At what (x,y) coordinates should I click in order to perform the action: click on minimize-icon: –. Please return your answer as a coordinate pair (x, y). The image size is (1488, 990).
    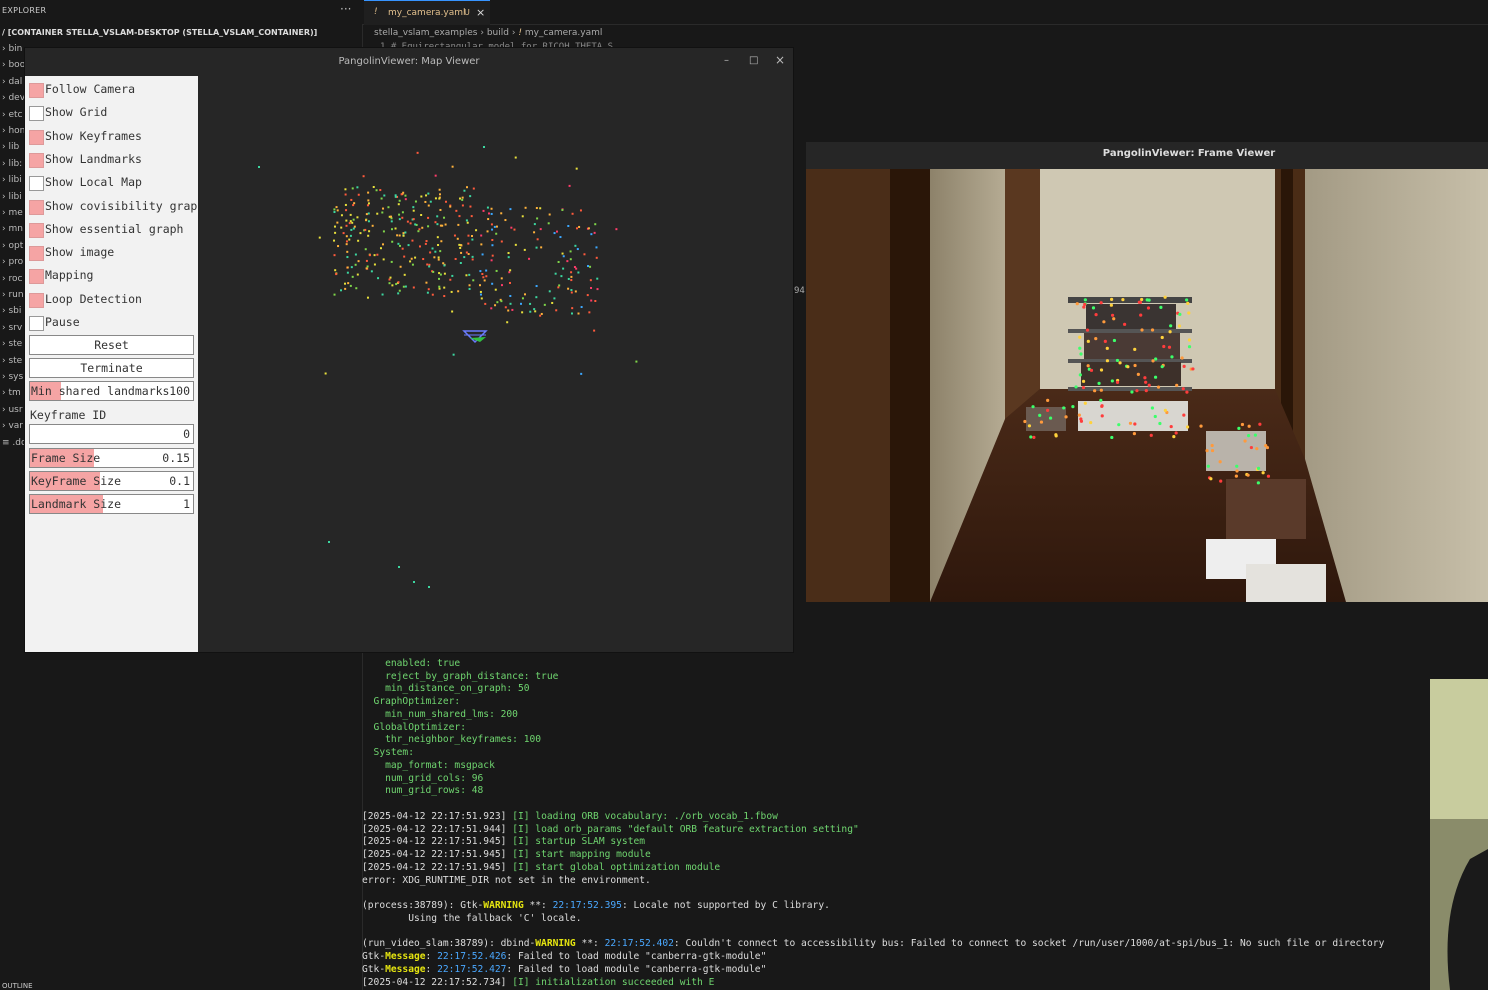
    Looking at the image, I should click on (726, 60).